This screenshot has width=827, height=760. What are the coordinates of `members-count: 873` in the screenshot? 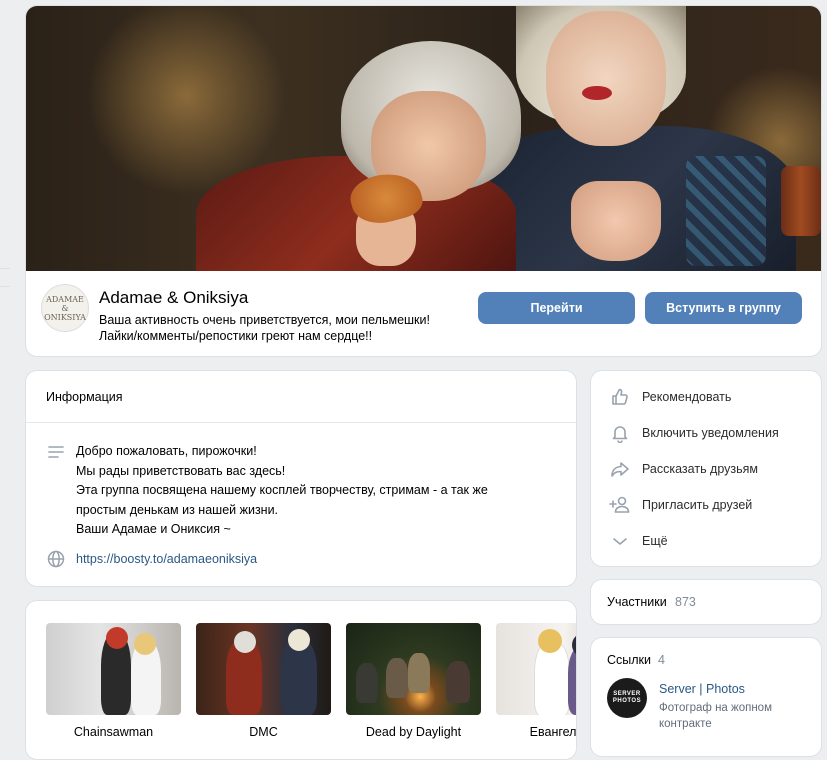 It's located at (685, 602).